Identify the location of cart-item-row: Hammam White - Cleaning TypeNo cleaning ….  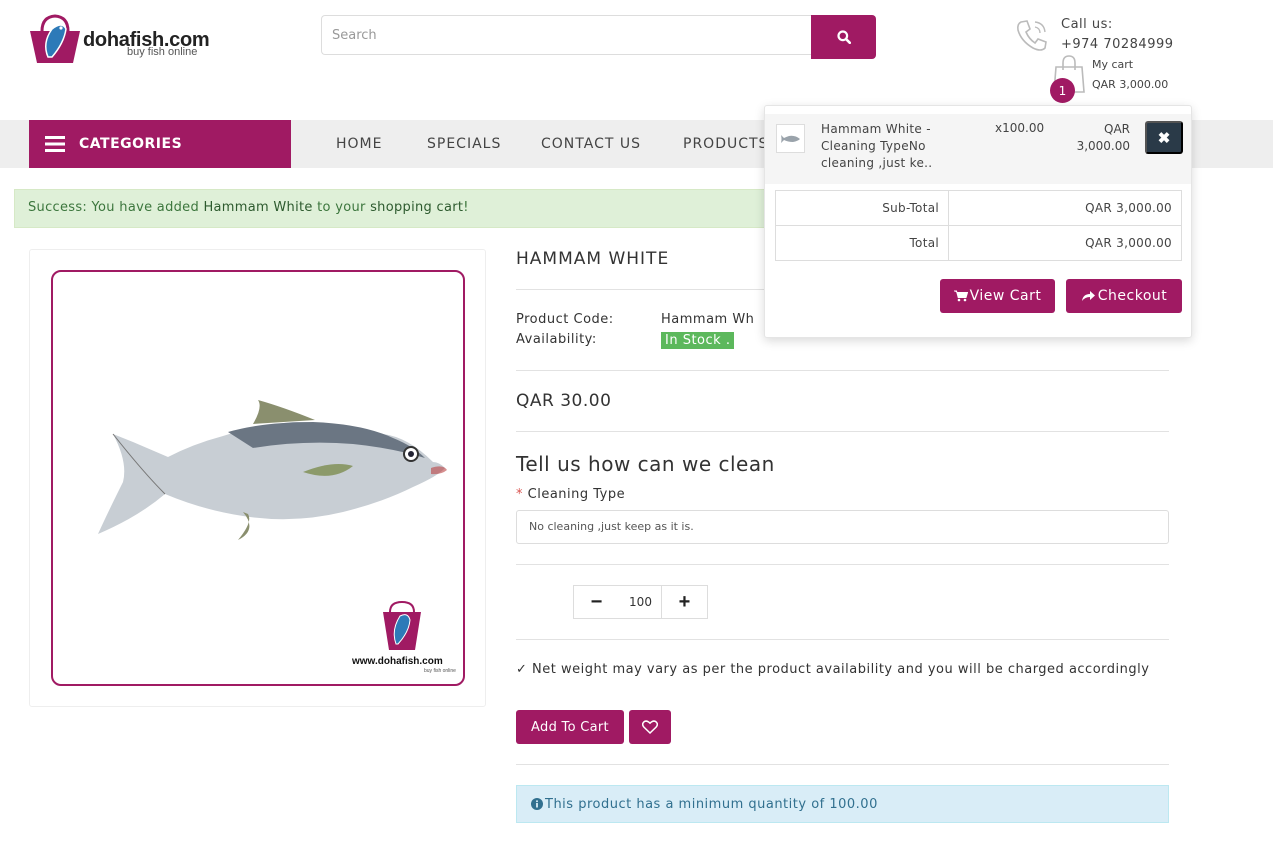
(978, 149).